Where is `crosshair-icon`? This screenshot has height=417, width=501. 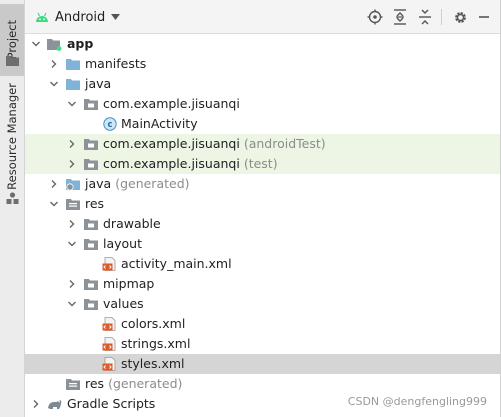
crosshair-icon is located at coordinates (375, 17).